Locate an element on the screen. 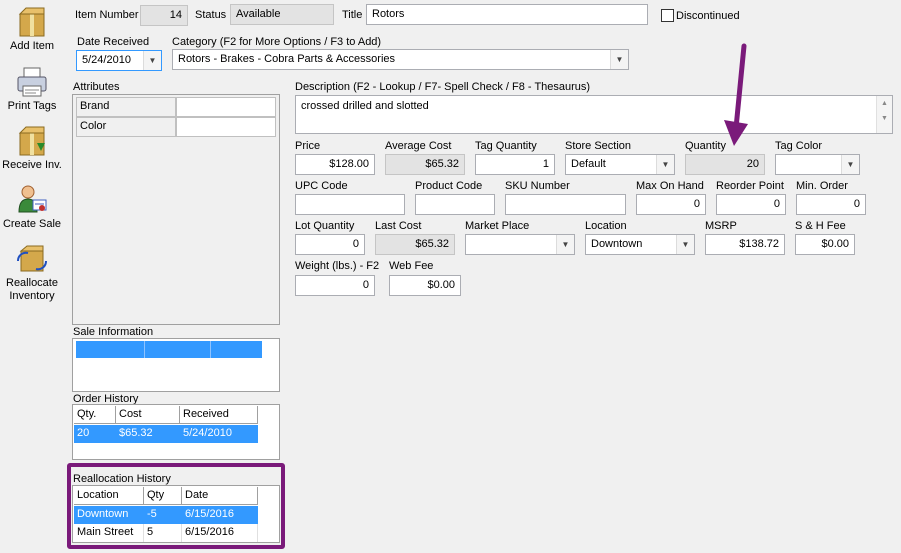 Image resolution: width=901 pixels, height=553 pixels. last-cost-field: $65.32 is located at coordinates (415, 244).